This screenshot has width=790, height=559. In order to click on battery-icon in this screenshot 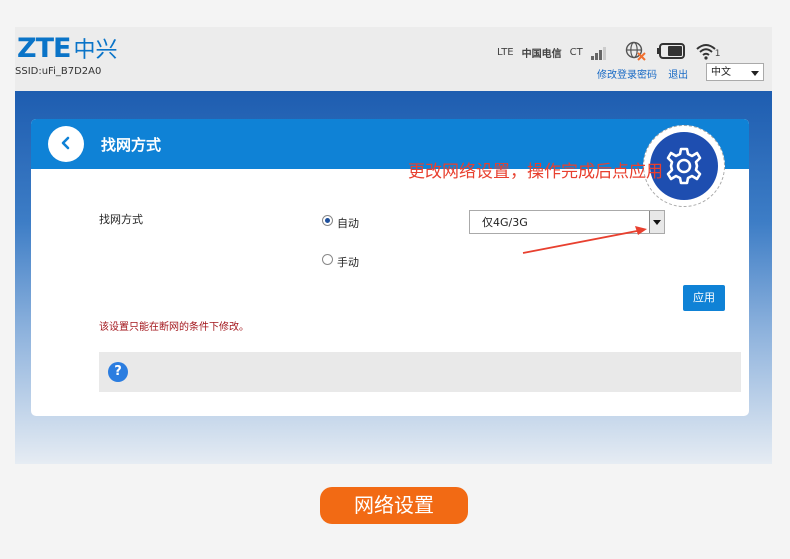, I will do `click(670, 52)`.